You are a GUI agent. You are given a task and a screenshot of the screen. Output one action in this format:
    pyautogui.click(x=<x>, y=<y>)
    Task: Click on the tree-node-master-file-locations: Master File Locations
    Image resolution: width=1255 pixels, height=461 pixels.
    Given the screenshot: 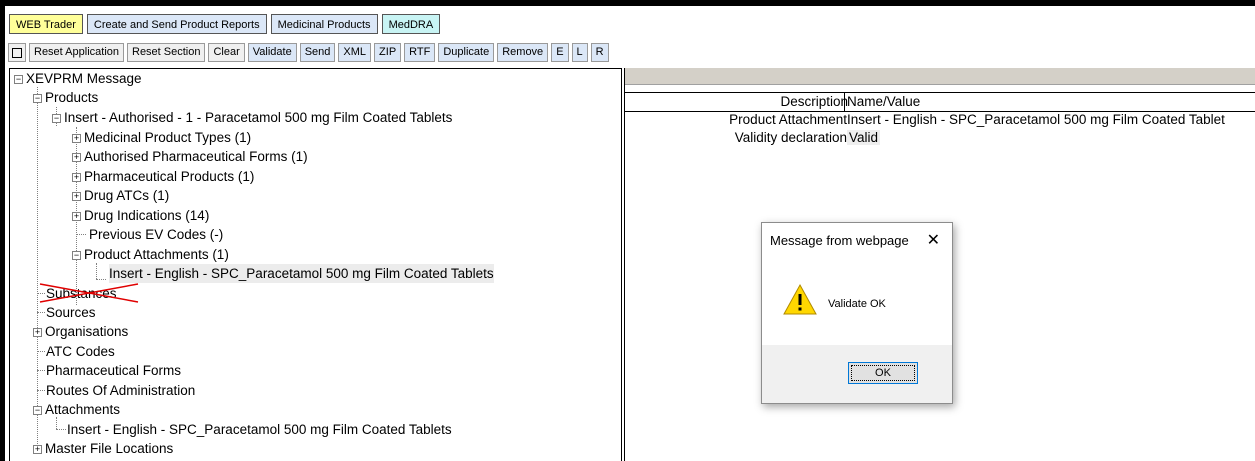 What is the action you would take?
    pyautogui.click(x=109, y=448)
    